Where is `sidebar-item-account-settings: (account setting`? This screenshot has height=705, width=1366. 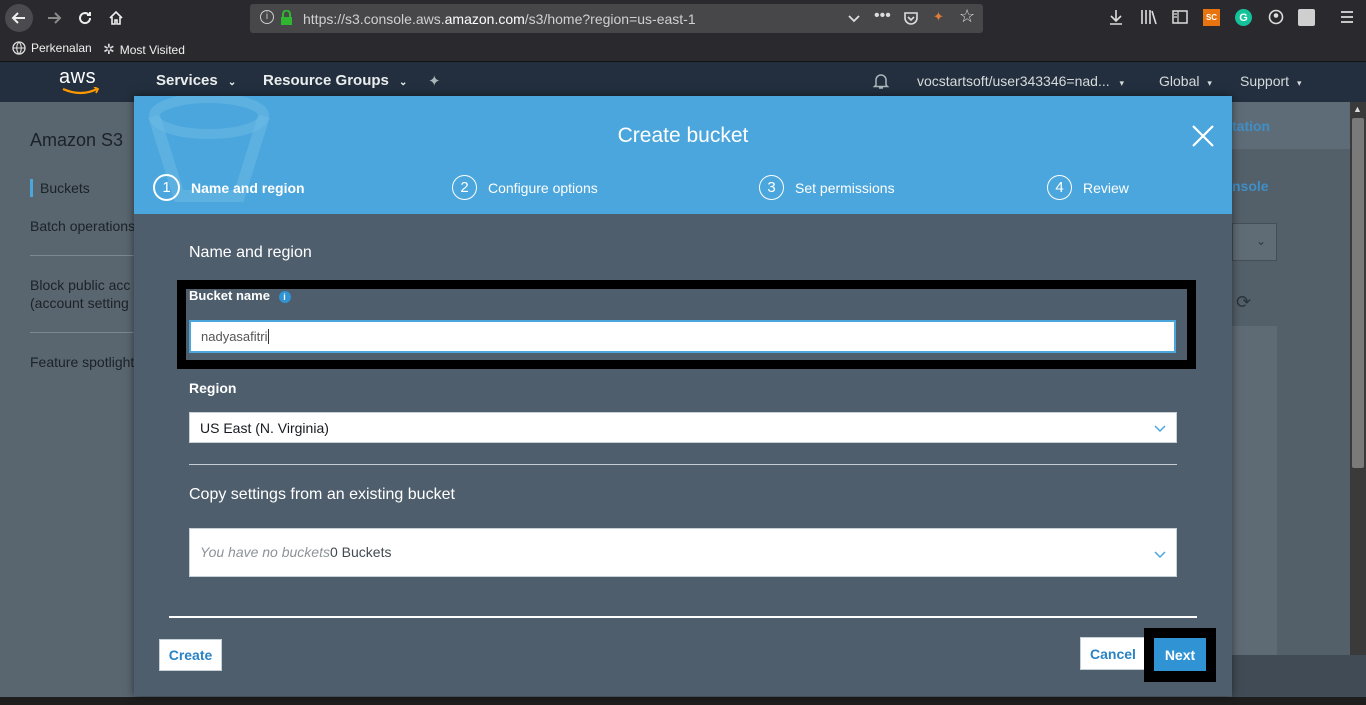 sidebar-item-account-settings: (account setting is located at coordinates (79, 303).